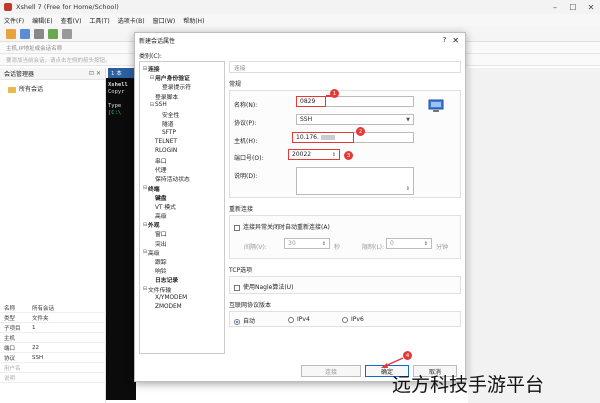 The height and width of the screenshot is (403, 600). Describe the element at coordinates (53, 33) in the screenshot. I see `copy-icon` at that location.